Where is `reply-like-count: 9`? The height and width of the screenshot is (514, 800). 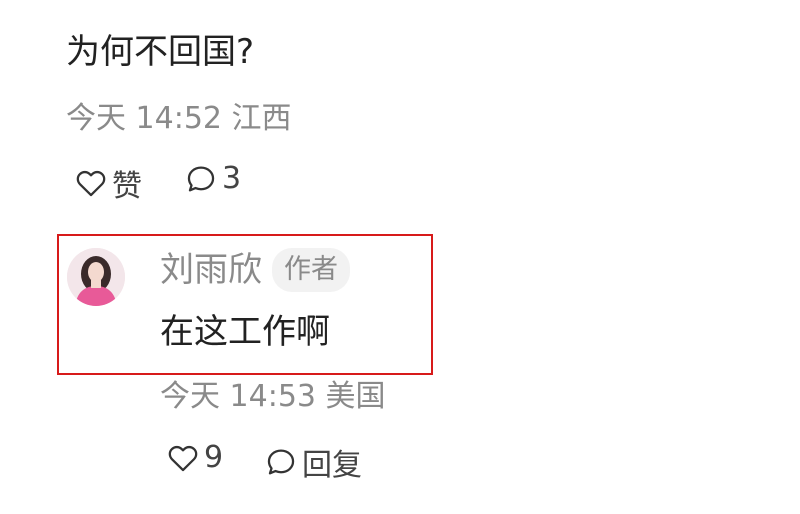
reply-like-count: 9 is located at coordinates (214, 457).